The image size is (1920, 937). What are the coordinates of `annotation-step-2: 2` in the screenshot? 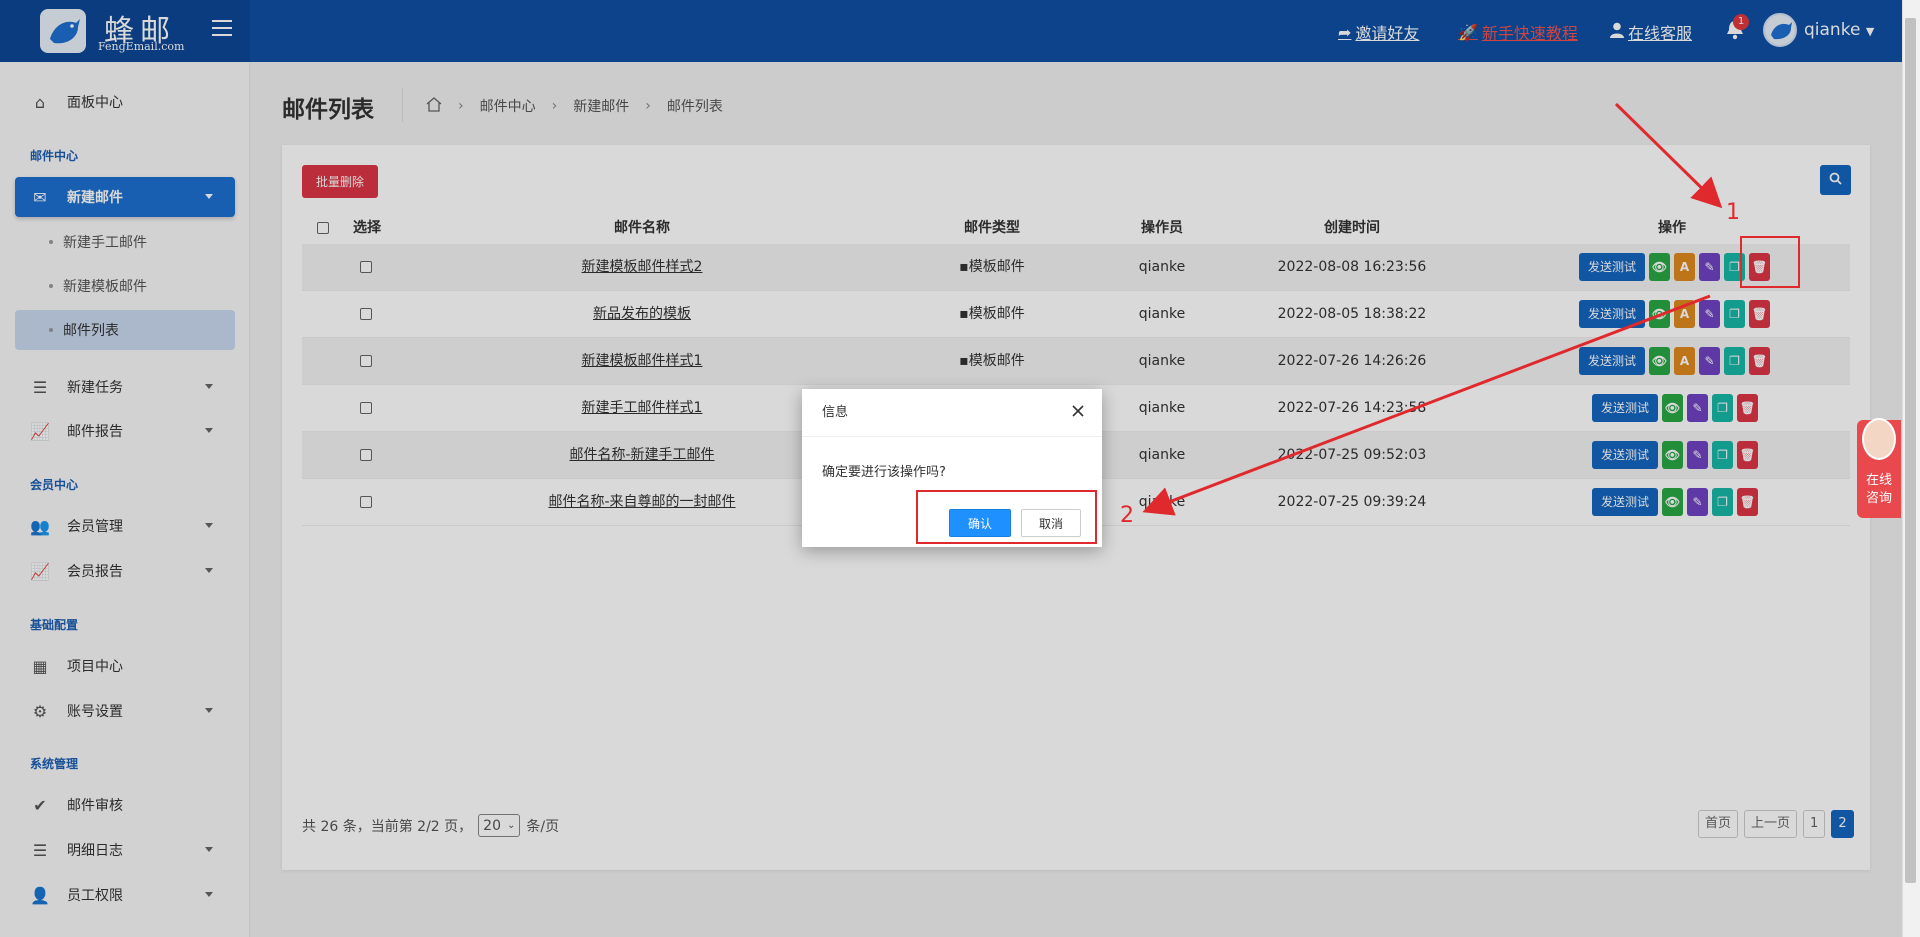 It's located at (1127, 515).